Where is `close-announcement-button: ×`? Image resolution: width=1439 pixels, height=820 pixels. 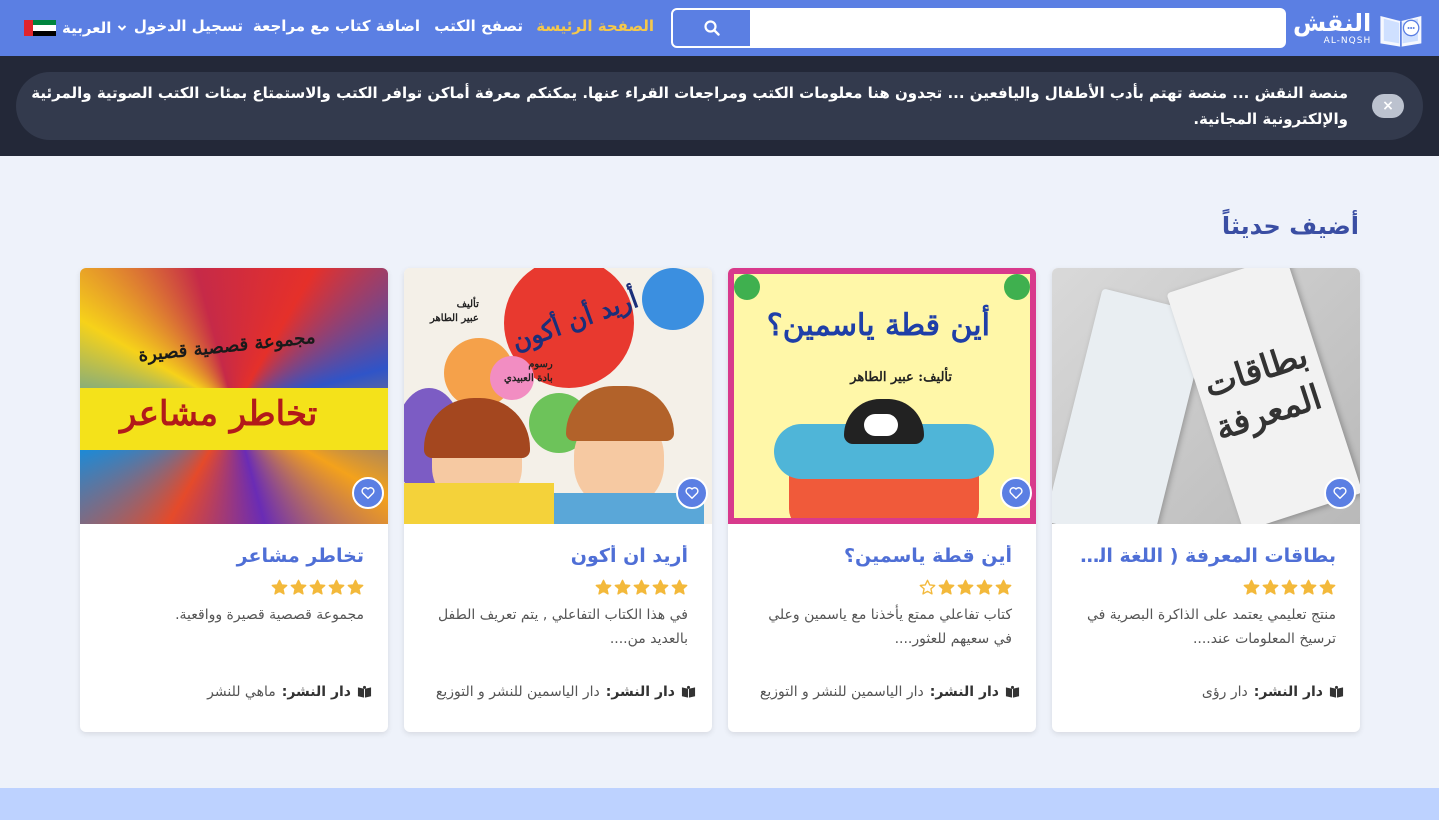
close-announcement-button: × is located at coordinates (1388, 106).